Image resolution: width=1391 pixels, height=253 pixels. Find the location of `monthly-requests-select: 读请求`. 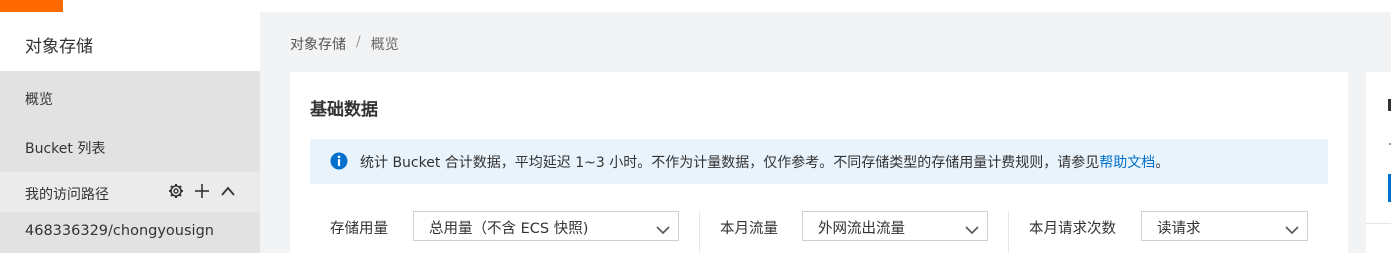

monthly-requests-select: 读请求 is located at coordinates (1224, 226).